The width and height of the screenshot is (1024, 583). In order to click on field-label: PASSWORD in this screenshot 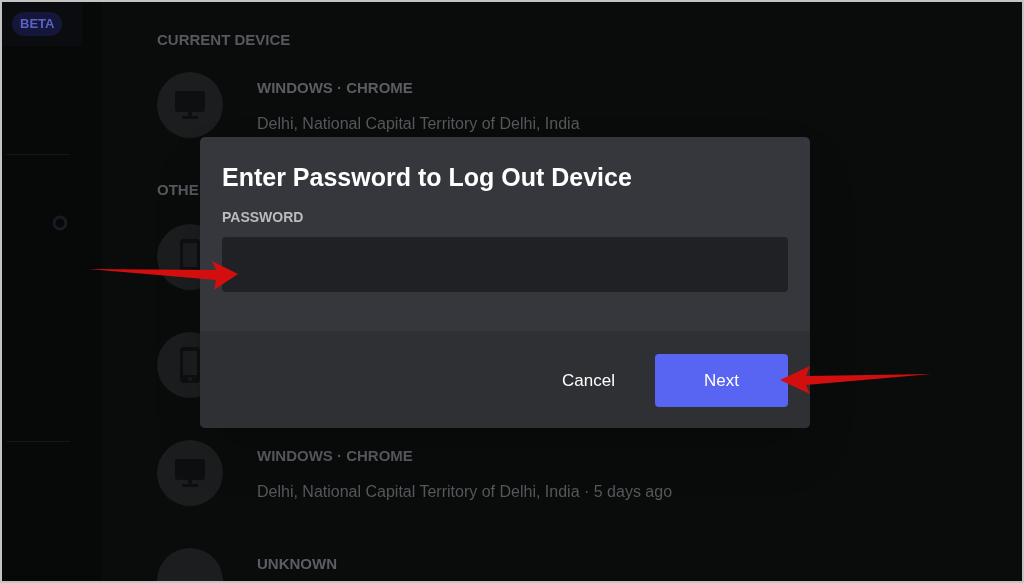, I will do `click(263, 217)`.